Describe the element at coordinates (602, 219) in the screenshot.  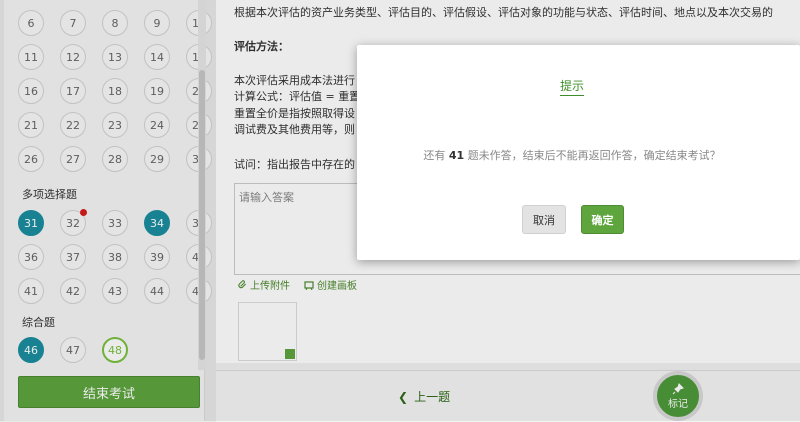
I see `confirm-button: 确定` at that location.